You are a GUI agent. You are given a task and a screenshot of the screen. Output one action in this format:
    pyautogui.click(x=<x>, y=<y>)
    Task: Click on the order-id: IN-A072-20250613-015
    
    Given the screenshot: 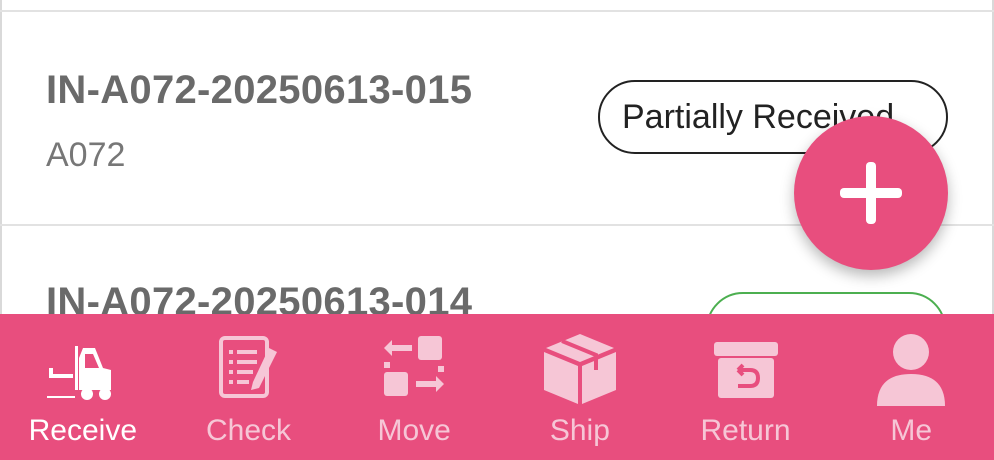 What is the action you would take?
    pyautogui.click(x=259, y=90)
    